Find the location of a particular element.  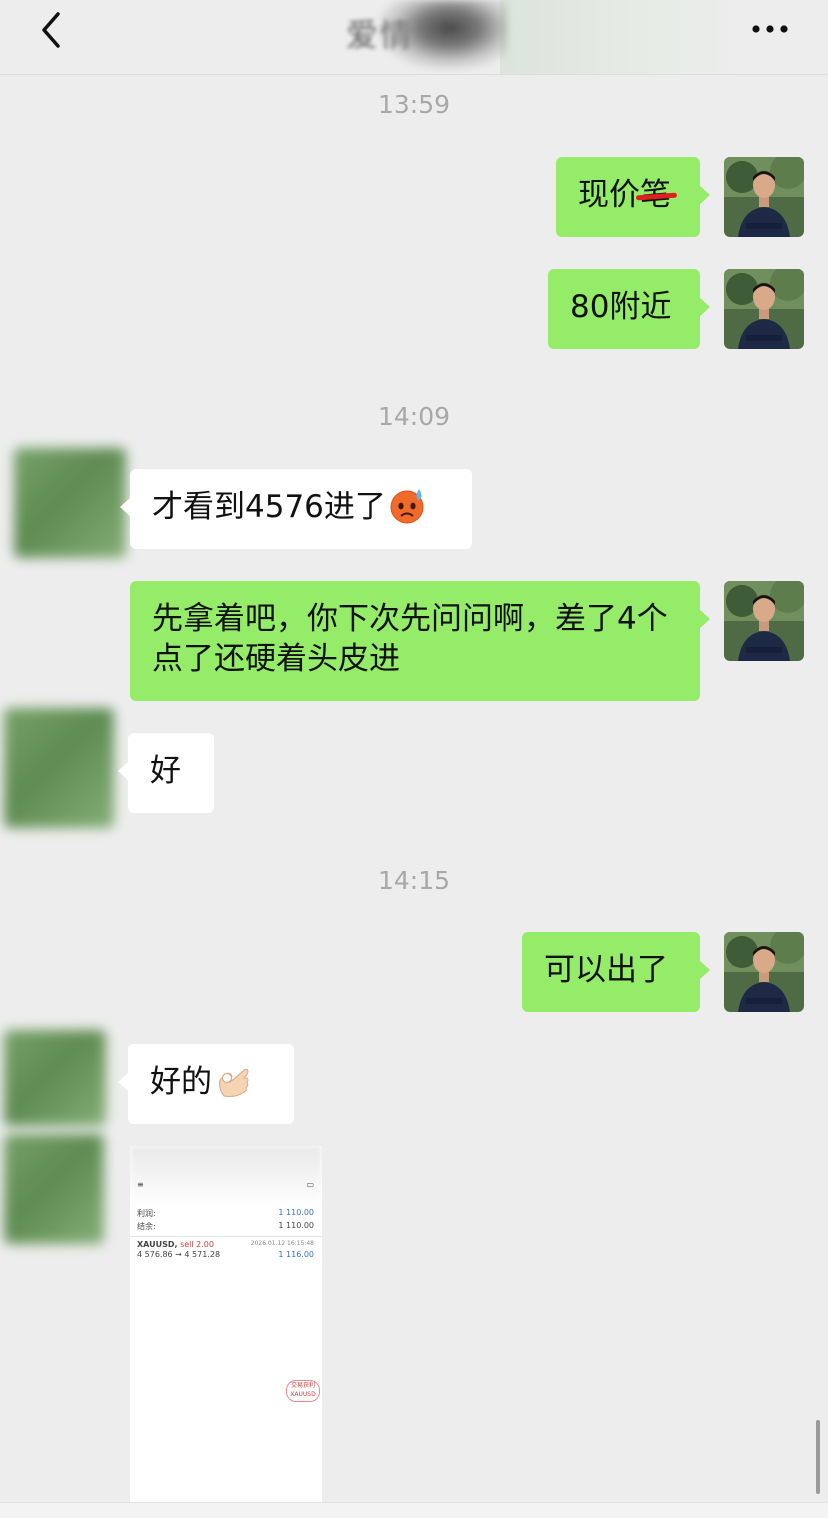

incoming-message: 好的 is located at coordinates (206, 1084).